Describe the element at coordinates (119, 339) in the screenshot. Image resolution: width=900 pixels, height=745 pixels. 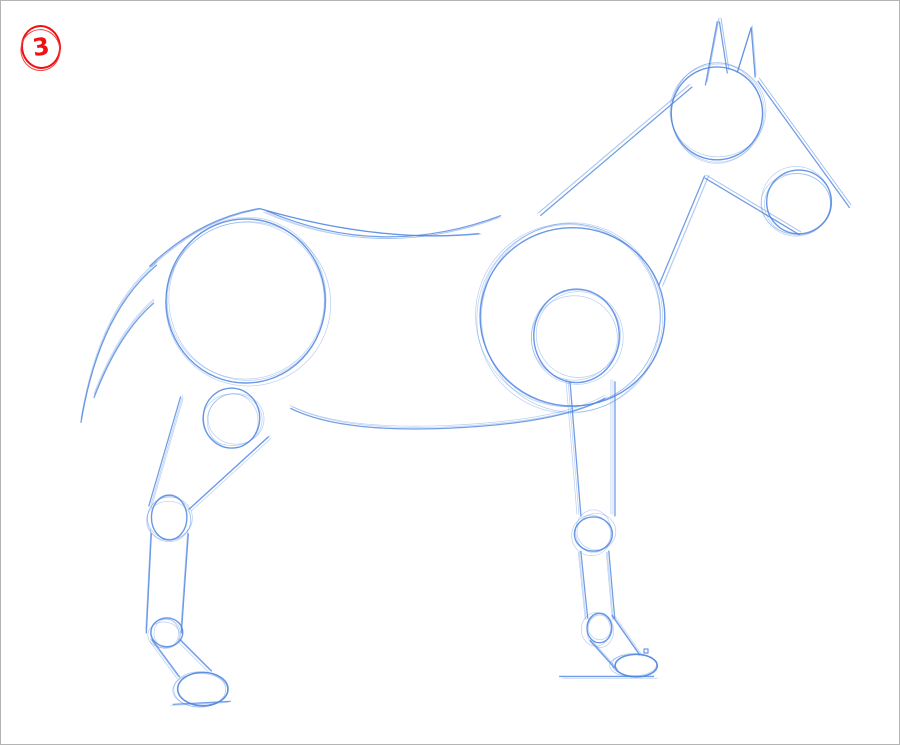
I see `tail-line` at that location.